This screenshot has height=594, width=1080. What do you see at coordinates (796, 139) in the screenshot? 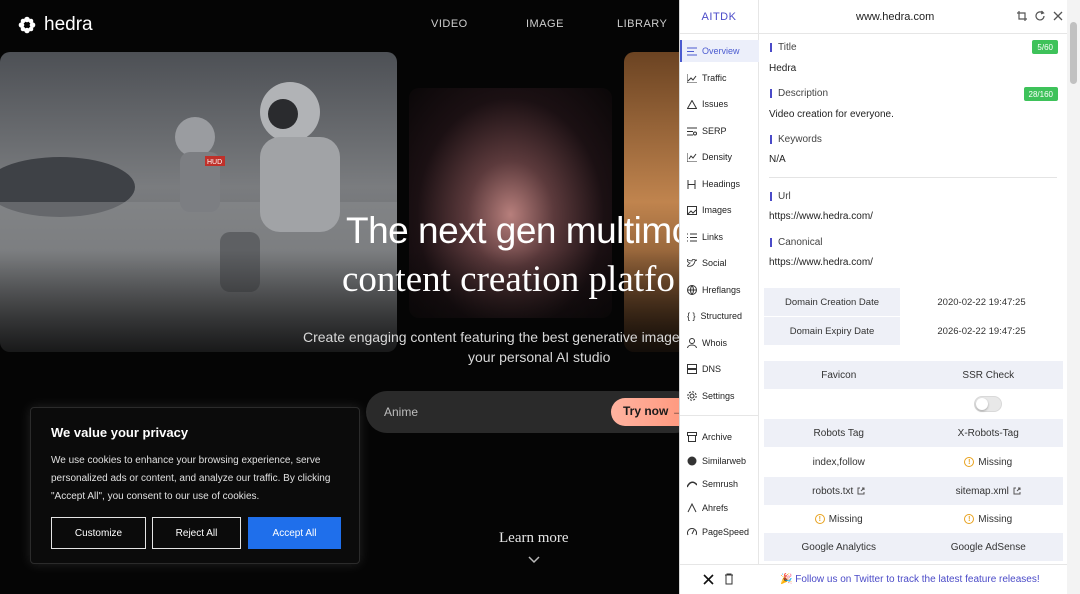
I see `keywords-label: Keywords` at bounding box center [796, 139].